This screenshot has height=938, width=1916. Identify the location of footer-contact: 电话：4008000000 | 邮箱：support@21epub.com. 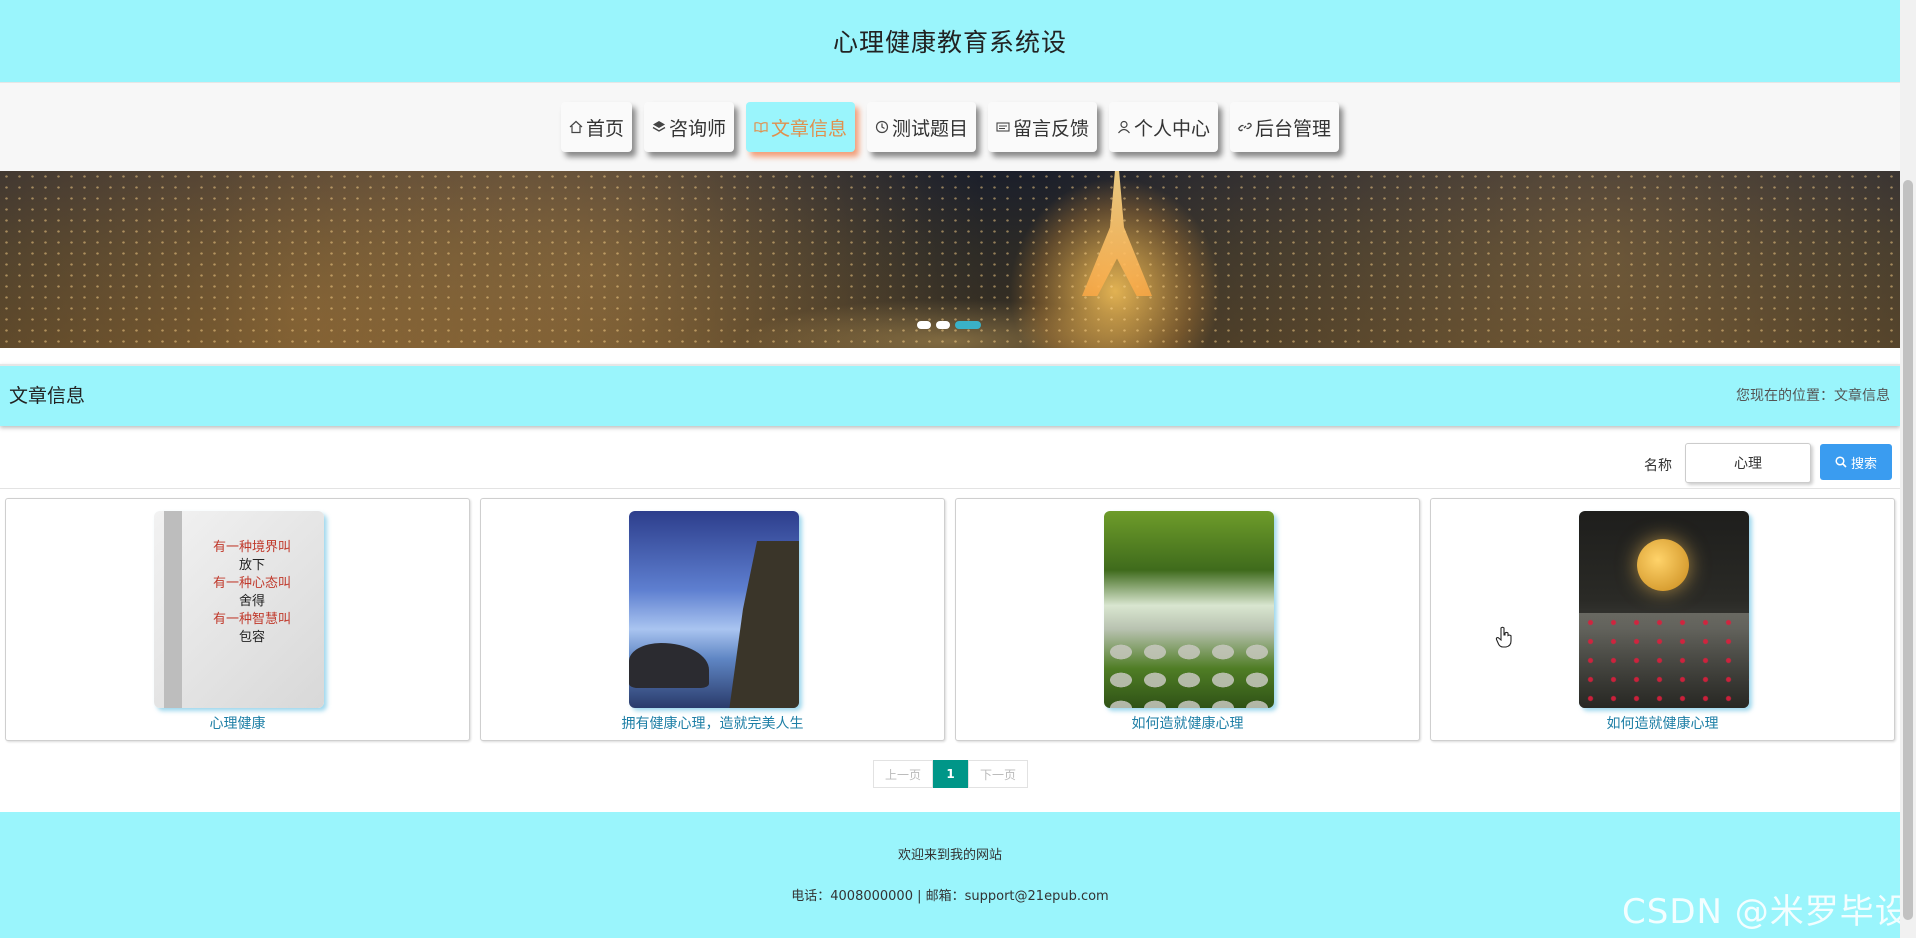
(950, 896).